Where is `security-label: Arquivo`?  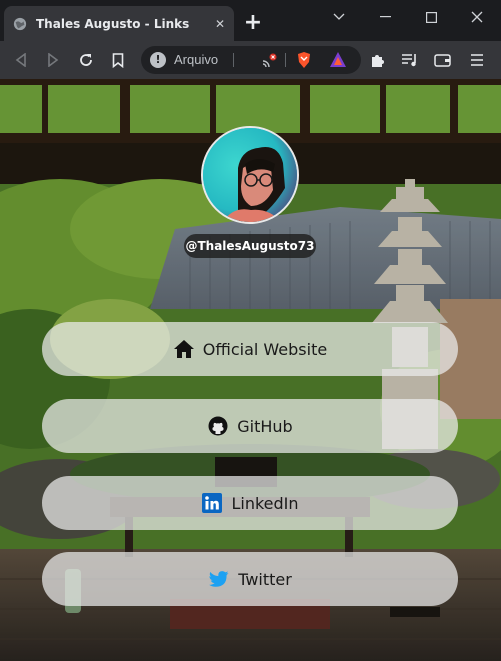
security-label: Arquivo is located at coordinates (196, 59).